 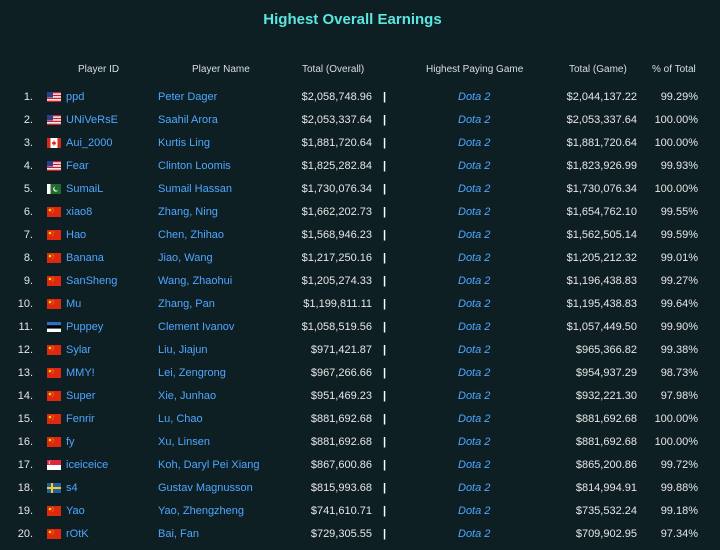 I want to click on player-id-link: fy, so click(x=70, y=442).